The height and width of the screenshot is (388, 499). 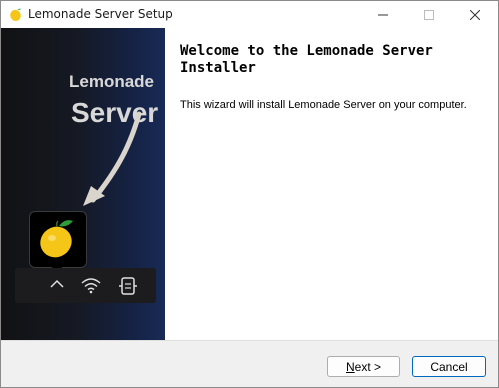 I want to click on next-label: ext >, so click(x=368, y=366).